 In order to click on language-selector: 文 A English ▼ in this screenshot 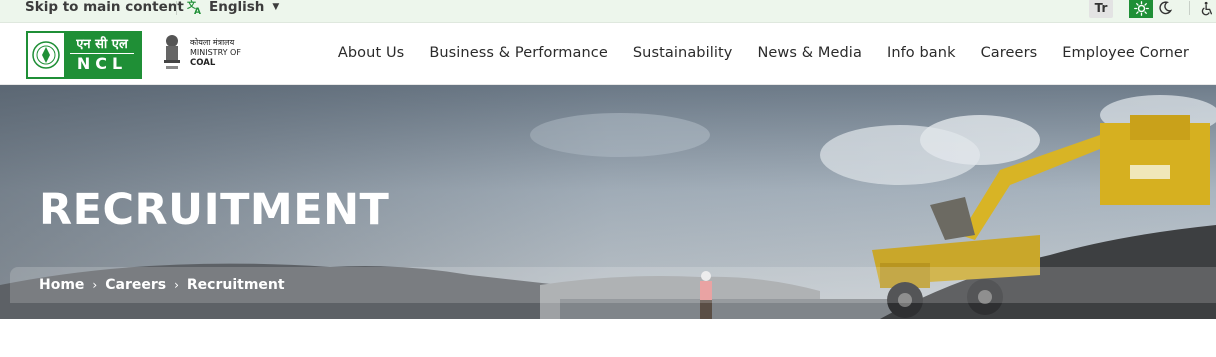, I will do `click(233, 7)`.